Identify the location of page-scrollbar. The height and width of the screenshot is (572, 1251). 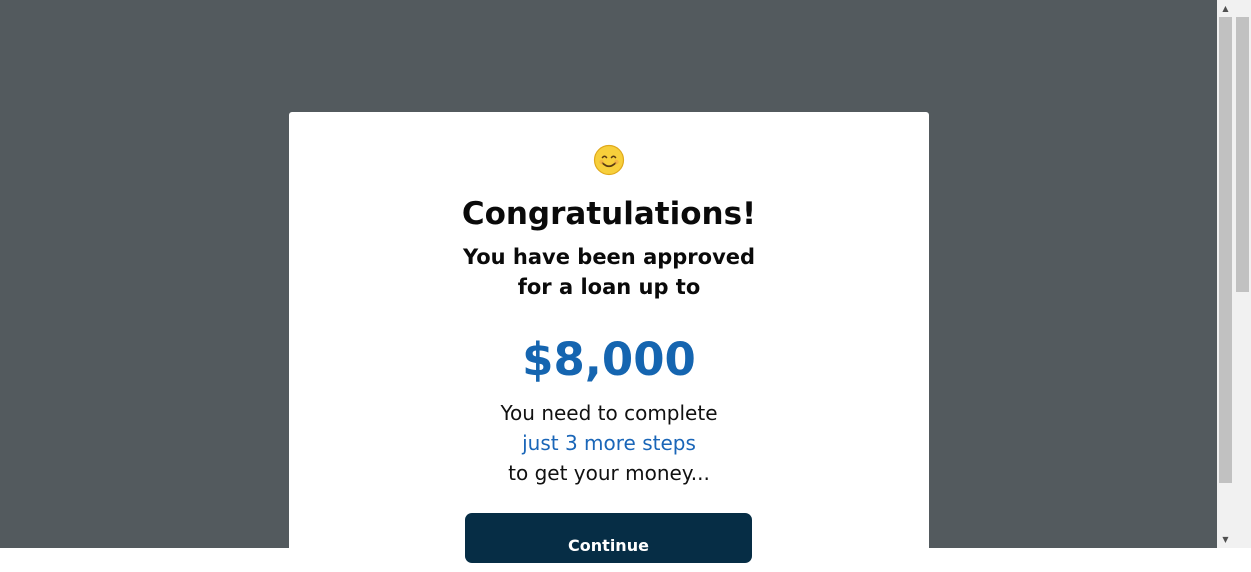
(1242, 274).